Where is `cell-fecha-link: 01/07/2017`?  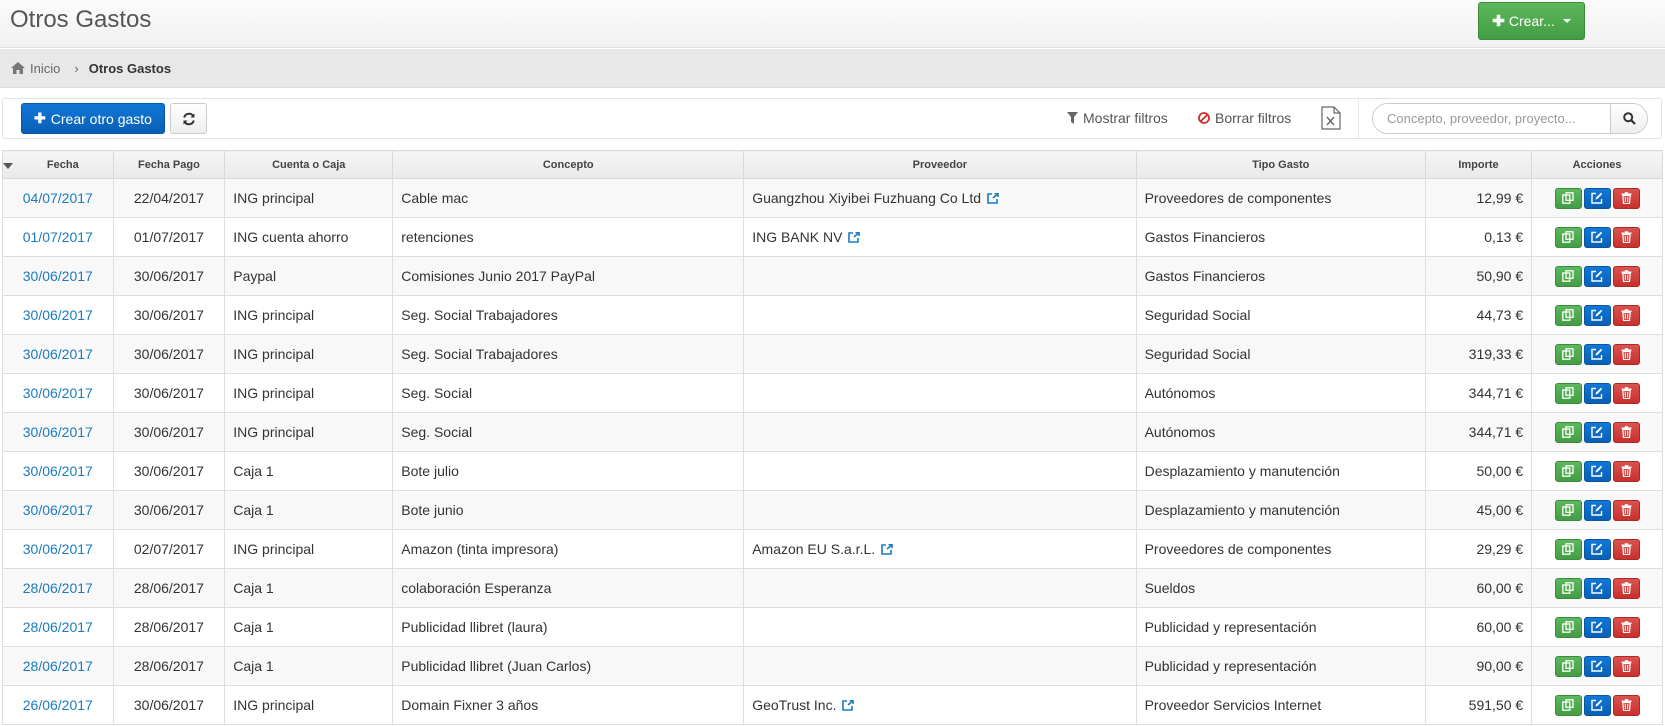
cell-fecha-link: 01/07/2017 is located at coordinates (58, 237).